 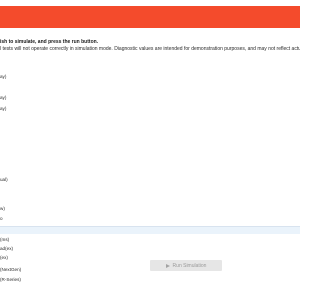 I want to click on run-simulation-label: Run Simulation, so click(x=189, y=265).